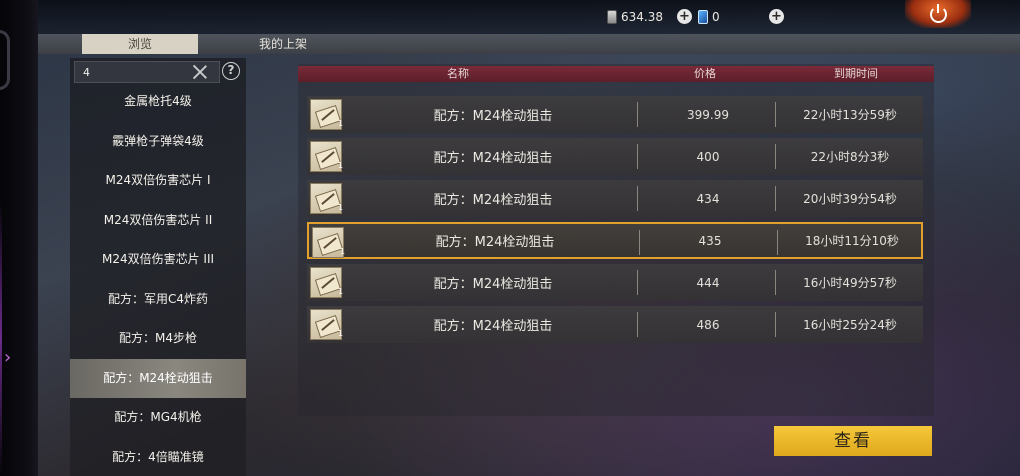  I want to click on item-price: 435, so click(710, 240).